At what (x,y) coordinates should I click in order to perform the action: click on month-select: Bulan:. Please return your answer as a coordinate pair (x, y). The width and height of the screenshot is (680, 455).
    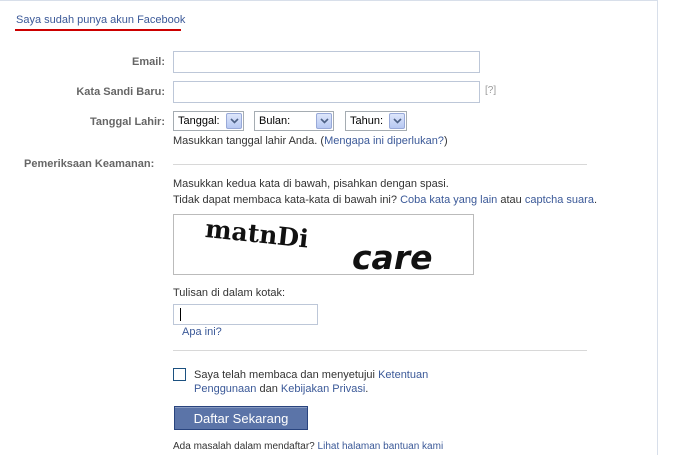
    Looking at the image, I should click on (294, 121).